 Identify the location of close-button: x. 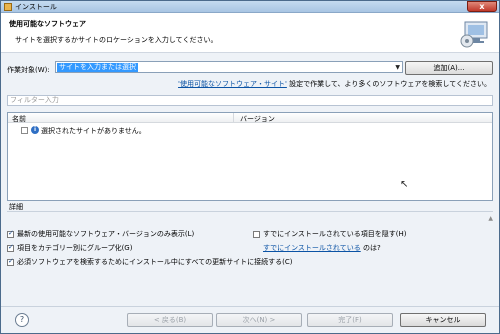
(482, 6).